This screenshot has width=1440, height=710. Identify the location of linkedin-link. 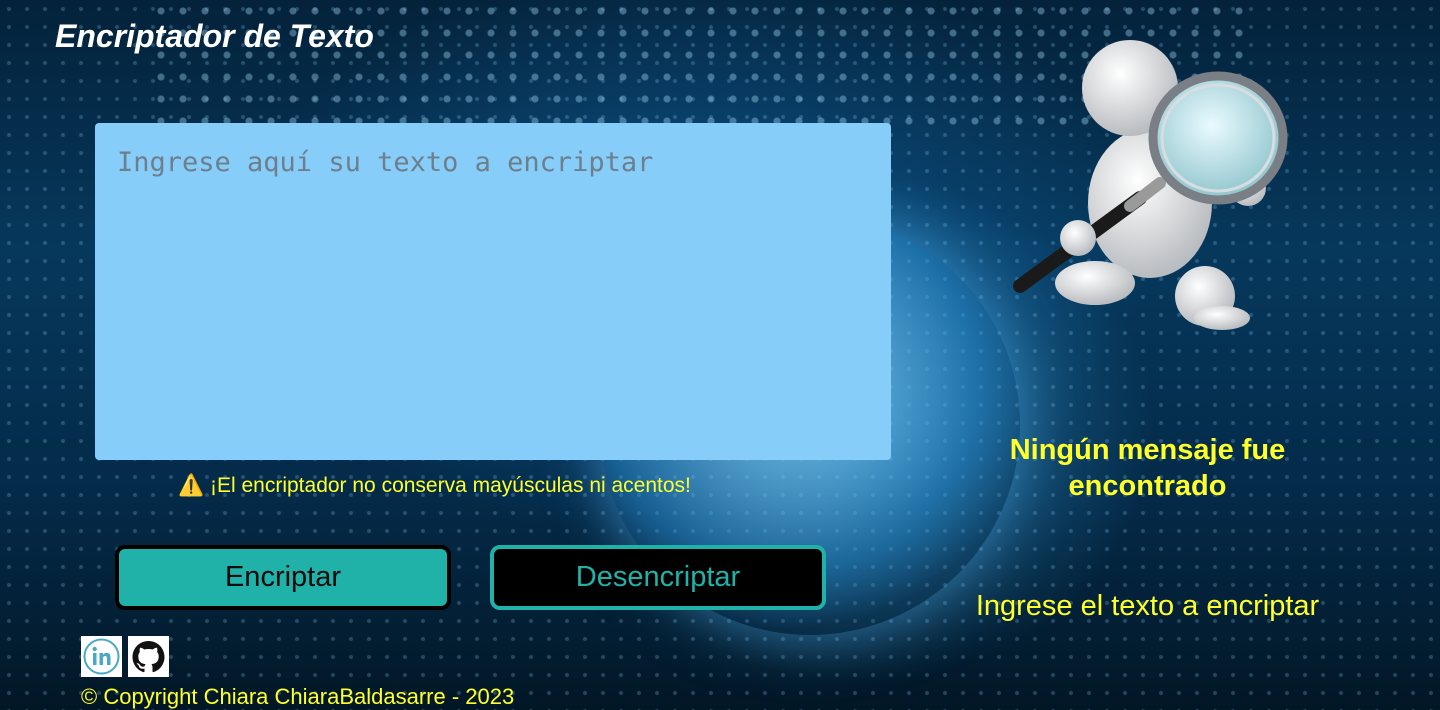
(101, 656).